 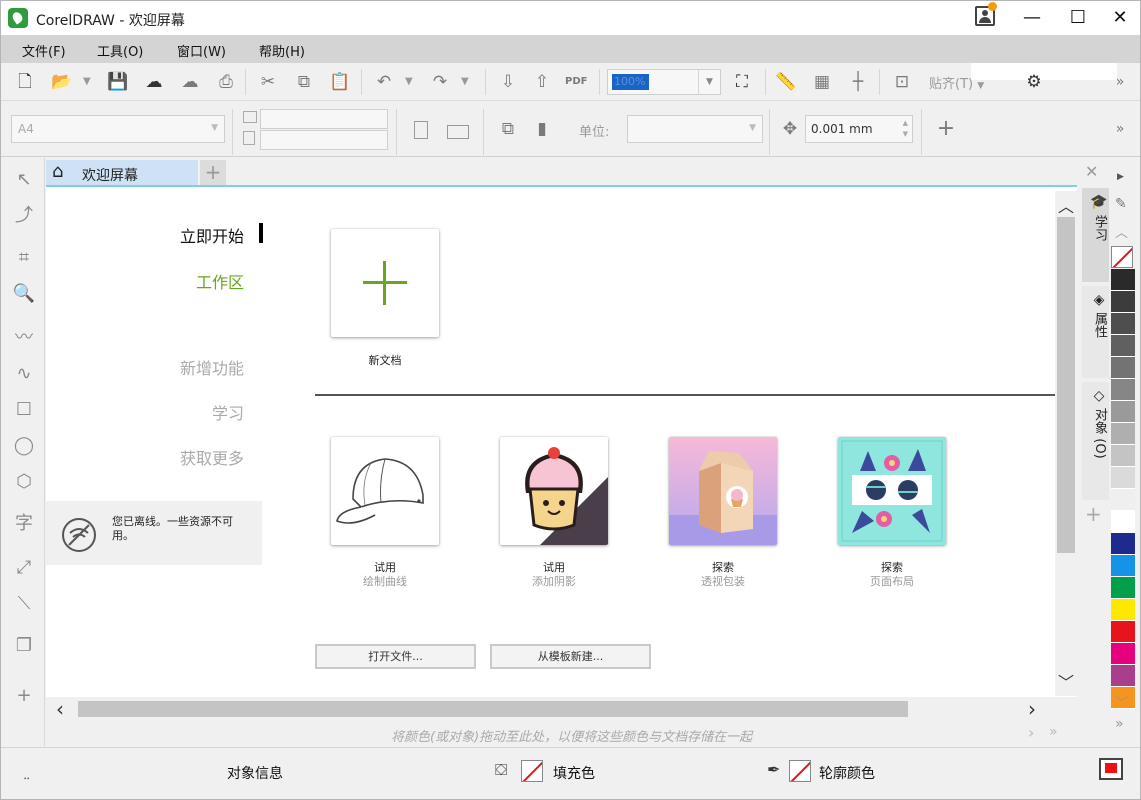 I want to click on copy-icon: ⧉, so click(x=304, y=82).